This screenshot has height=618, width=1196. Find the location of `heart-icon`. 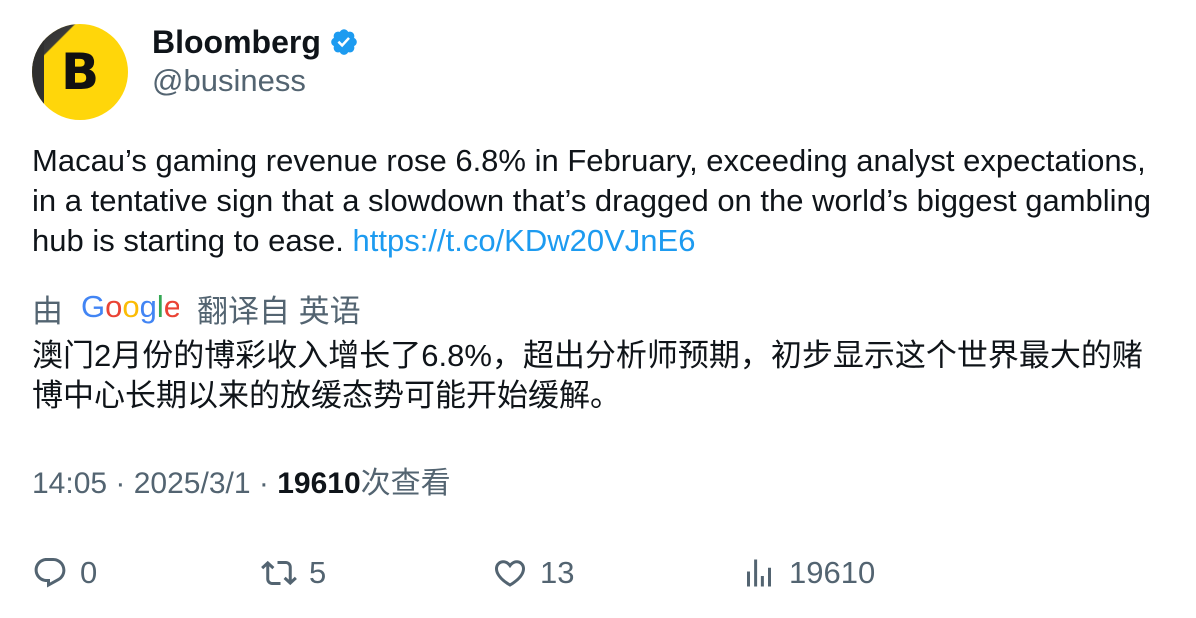

heart-icon is located at coordinates (510, 573).